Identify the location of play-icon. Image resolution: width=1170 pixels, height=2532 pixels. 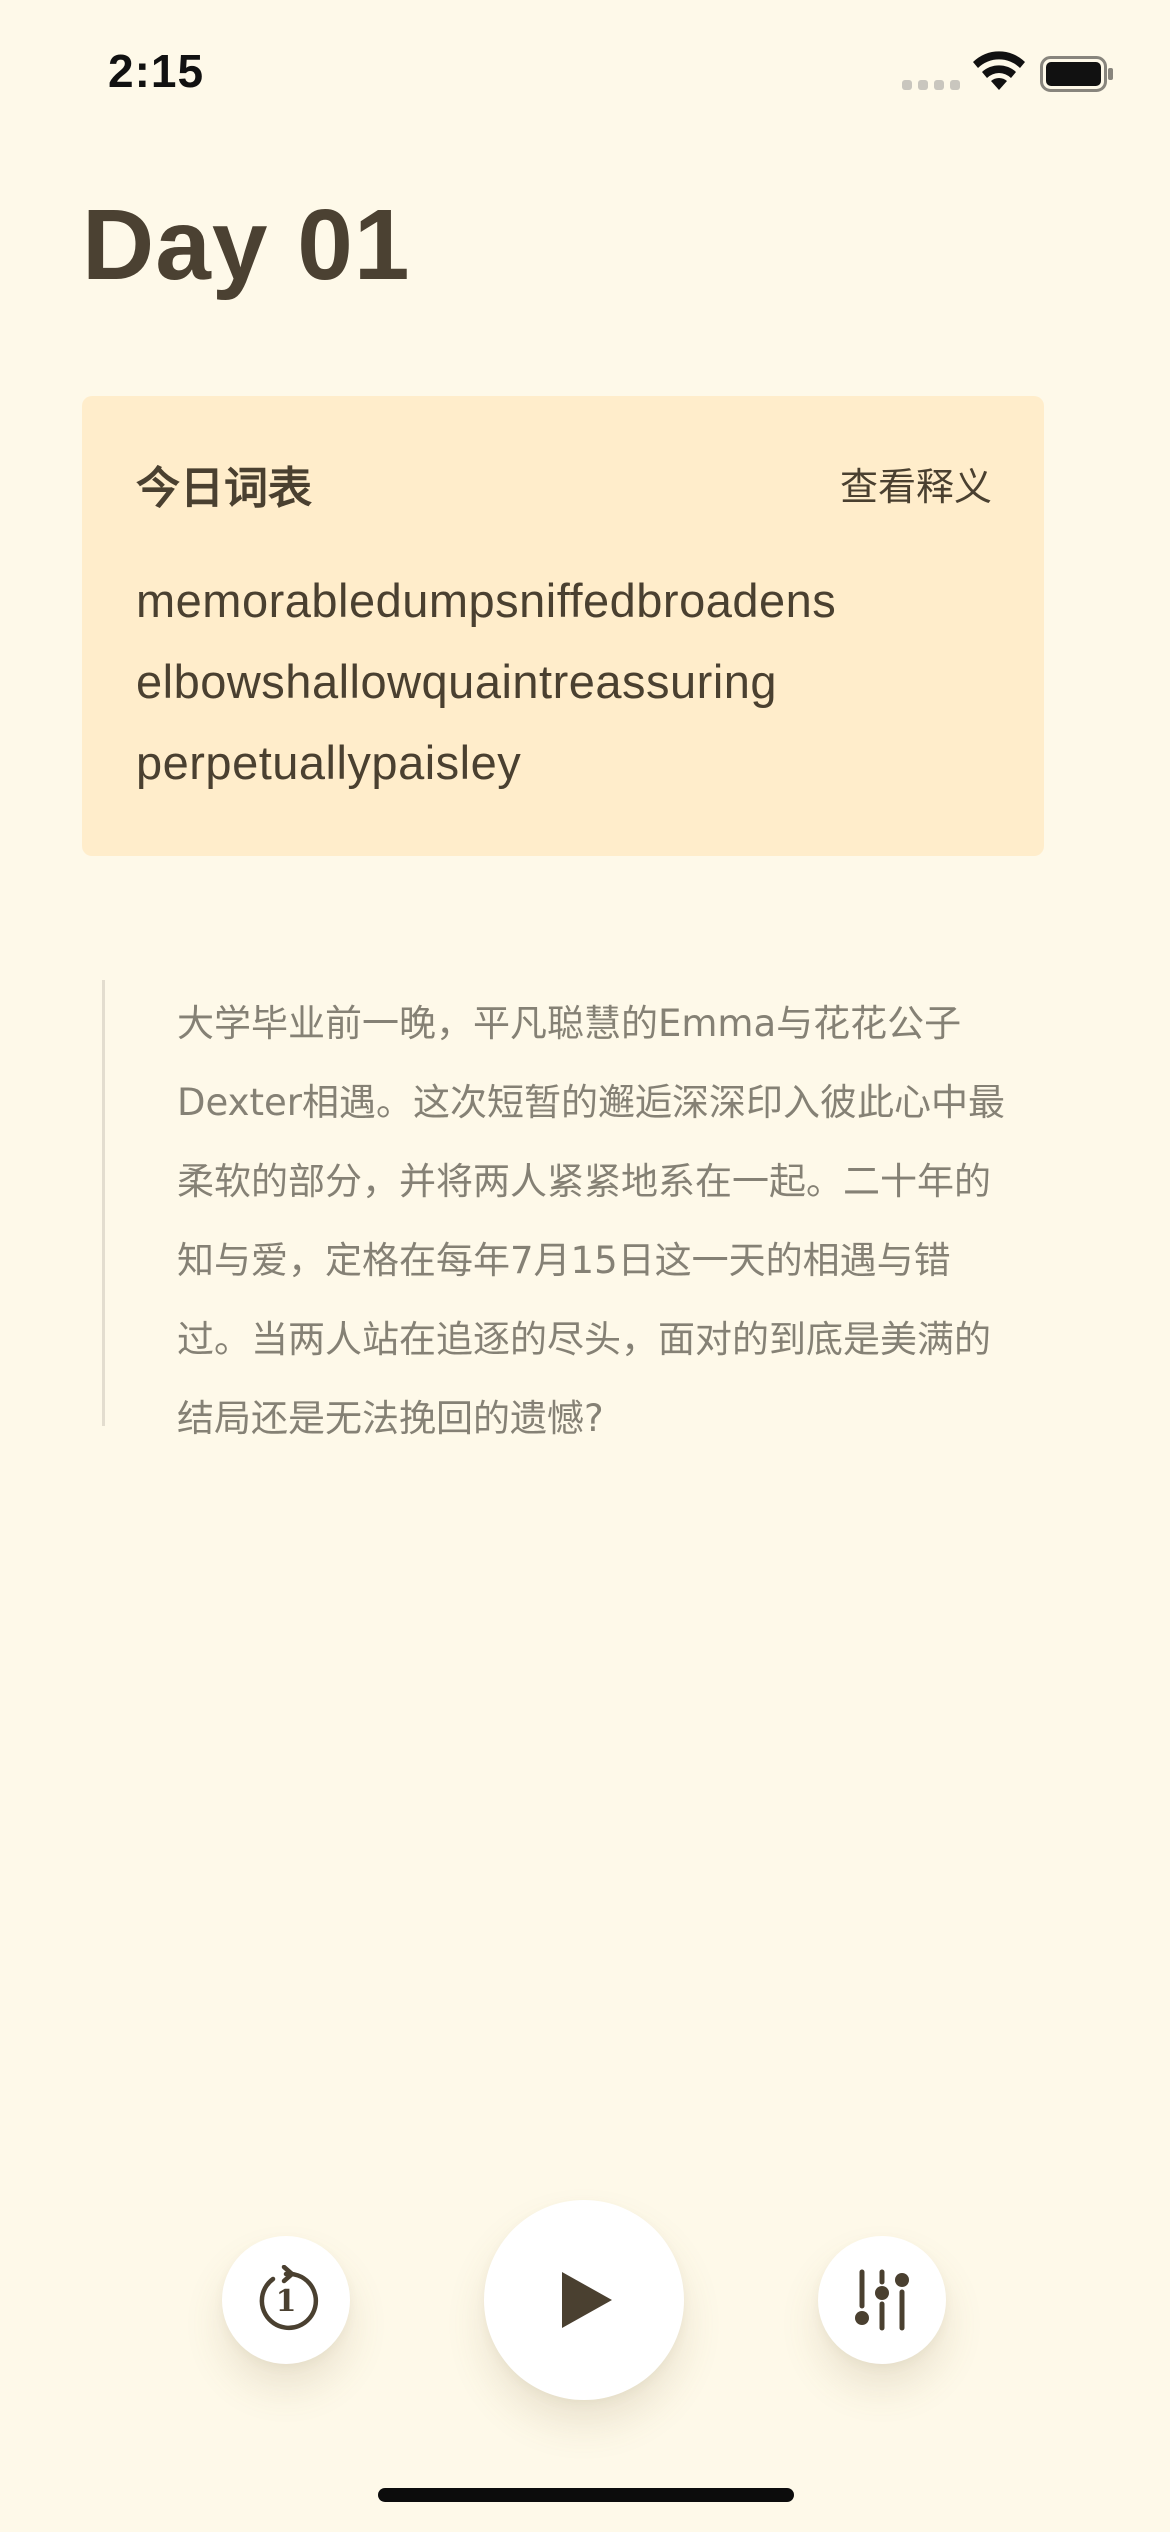
(587, 2300).